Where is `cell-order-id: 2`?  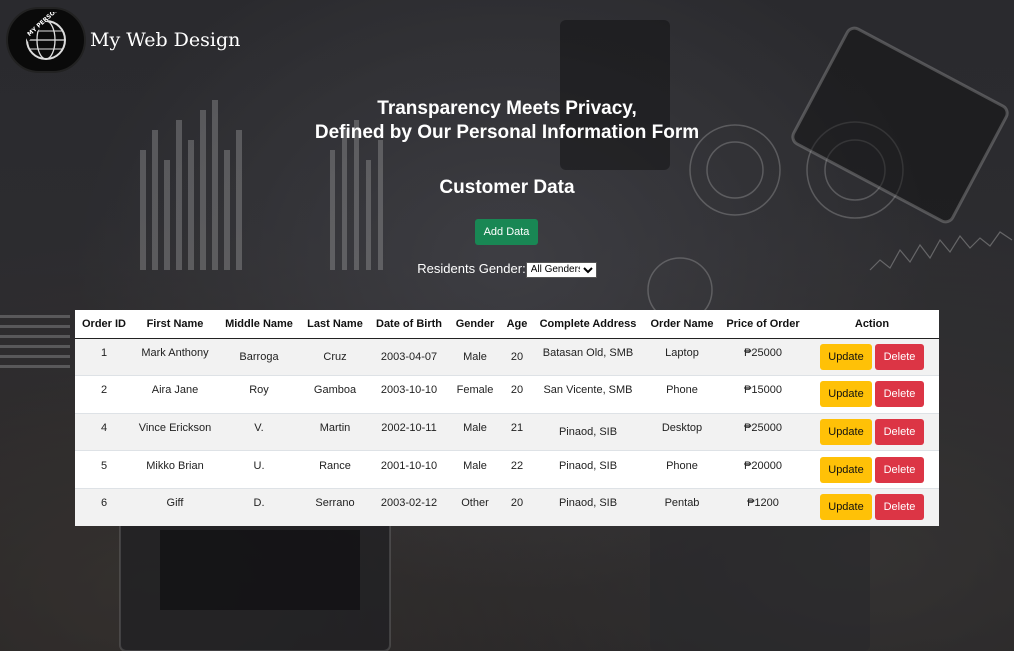 cell-order-id: 2 is located at coordinates (104, 390).